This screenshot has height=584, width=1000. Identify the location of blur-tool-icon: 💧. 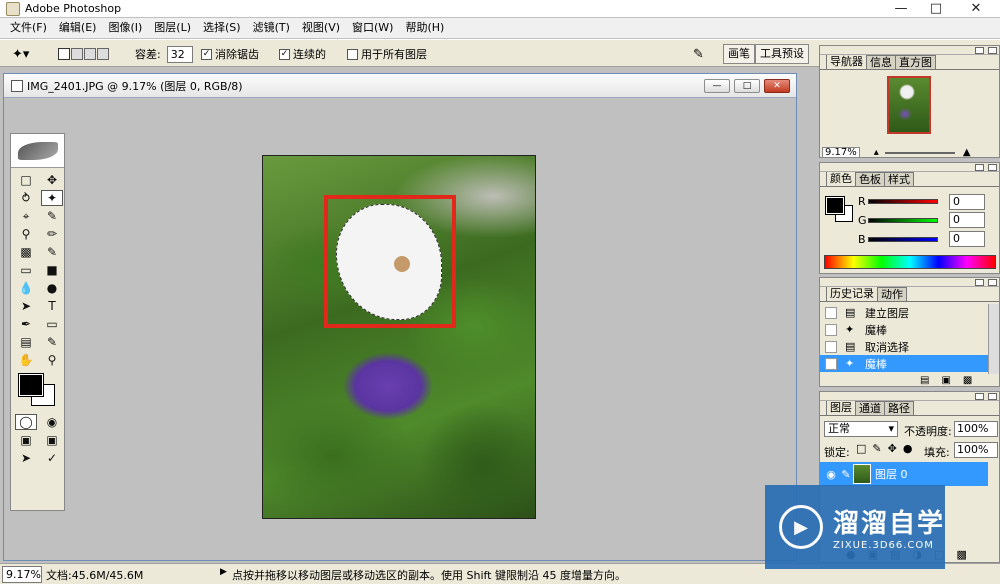
(26, 288).